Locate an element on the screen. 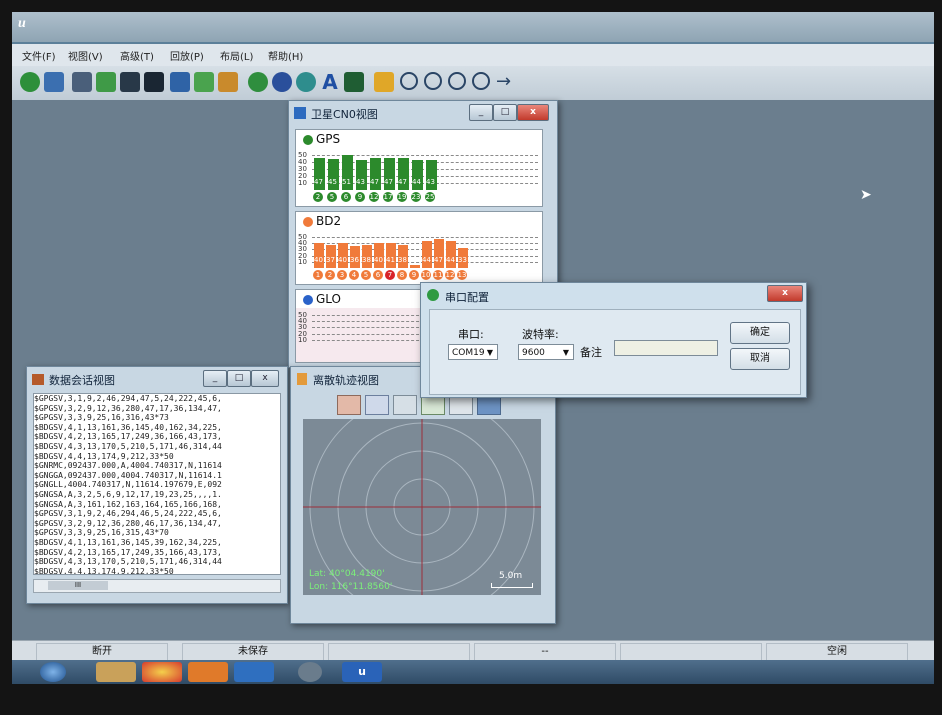 The width and height of the screenshot is (942, 715). window-controls: _ □ x is located at coordinates (512, 112).